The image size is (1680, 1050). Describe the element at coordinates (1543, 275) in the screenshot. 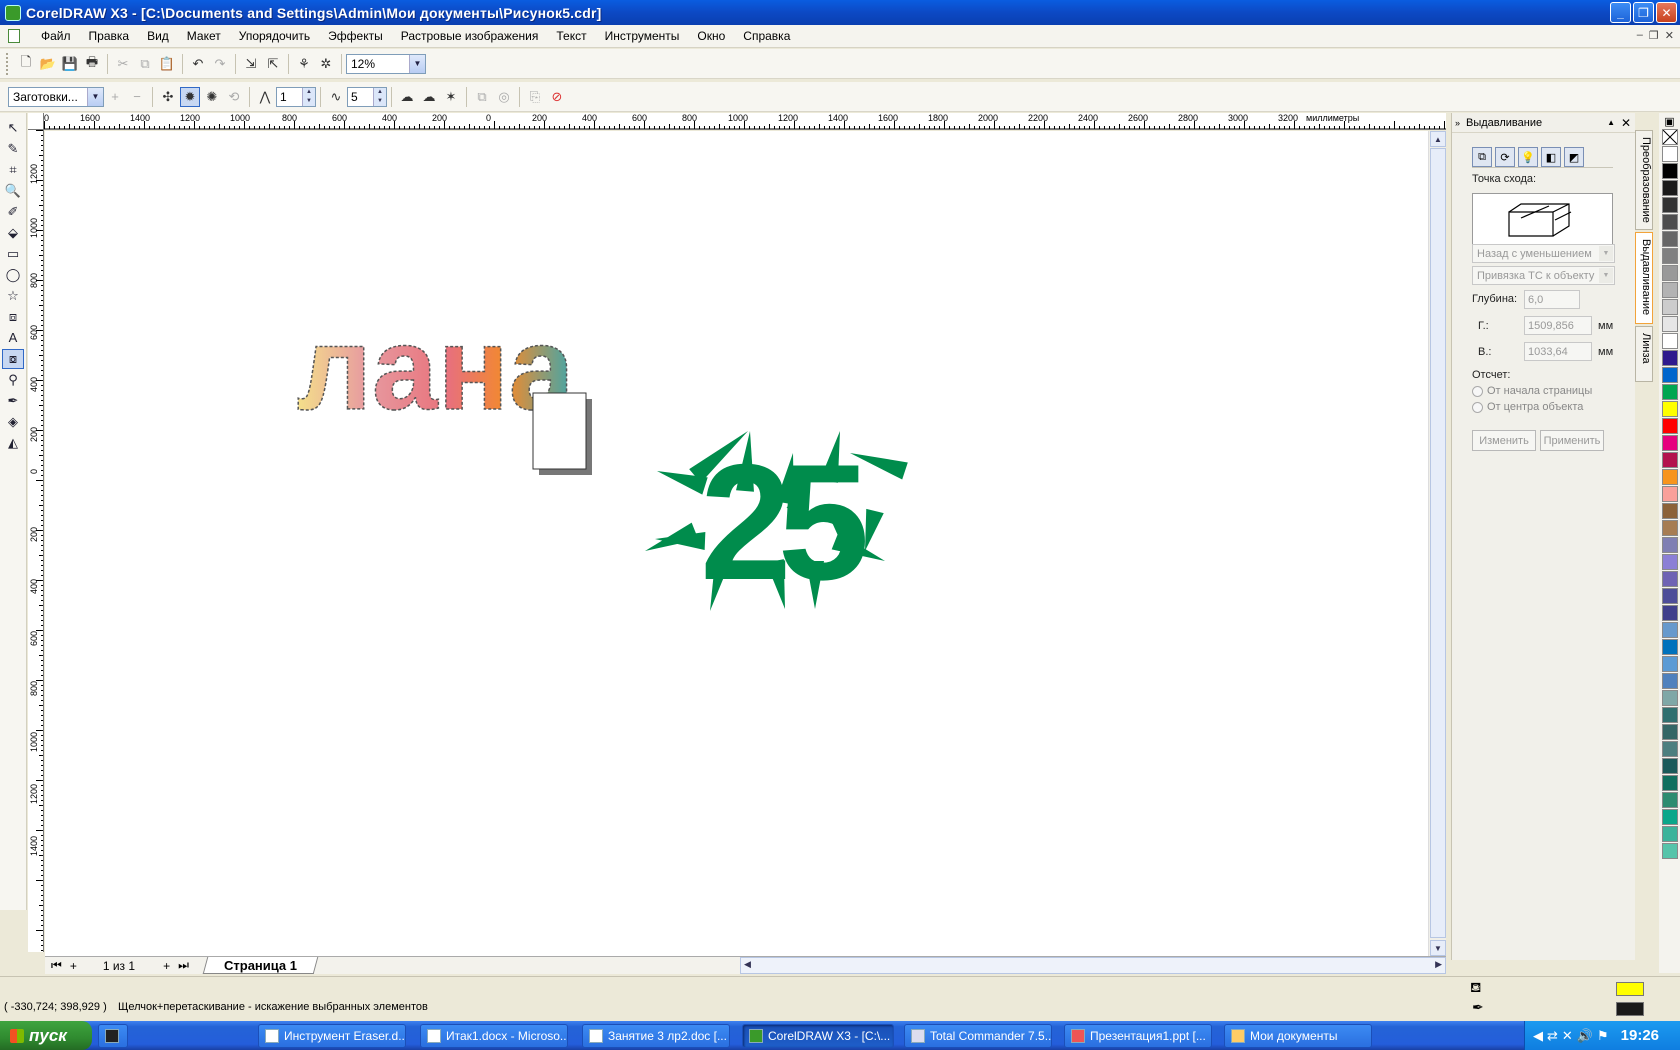

I see `vanishing-lock-combo: Привязка ТС к объекту ▼` at that location.